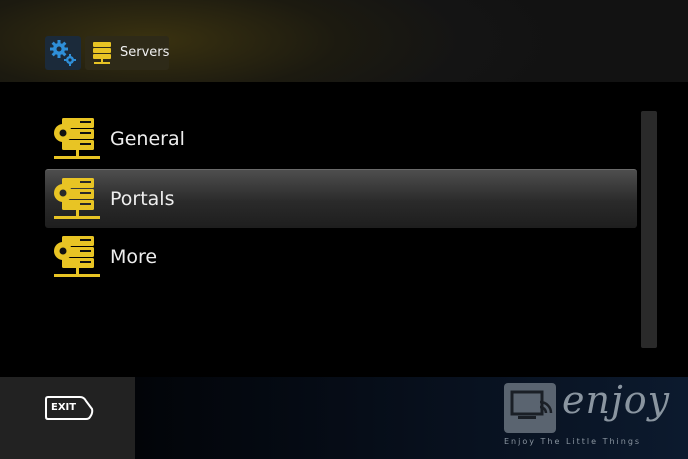 This screenshot has width=688, height=459. I want to click on gears-icon, so click(63, 53).